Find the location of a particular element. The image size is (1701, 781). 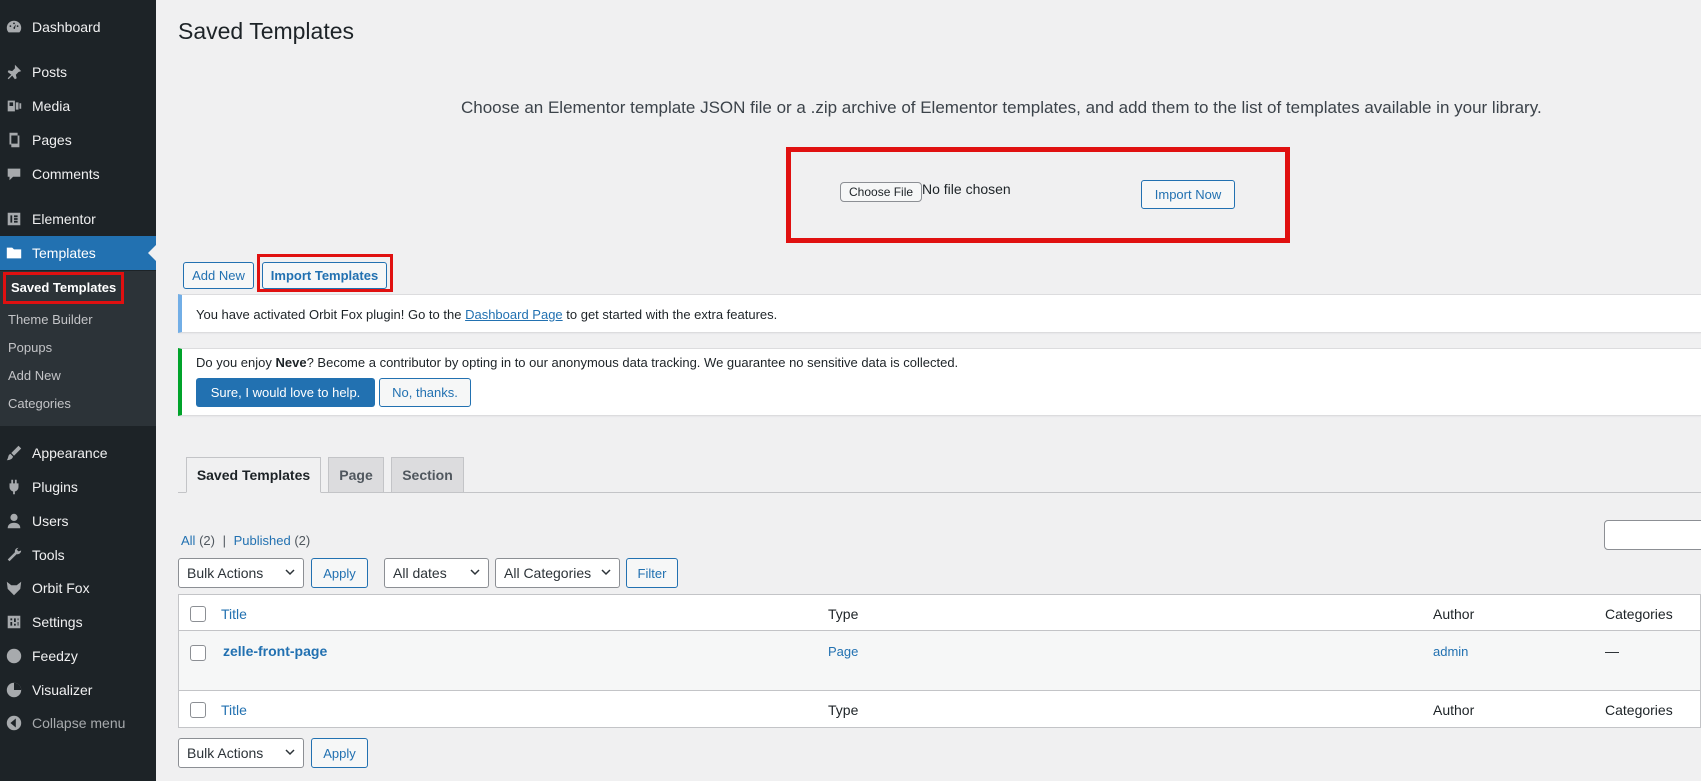

sidebar-item-templates: Templates is located at coordinates (78, 253).